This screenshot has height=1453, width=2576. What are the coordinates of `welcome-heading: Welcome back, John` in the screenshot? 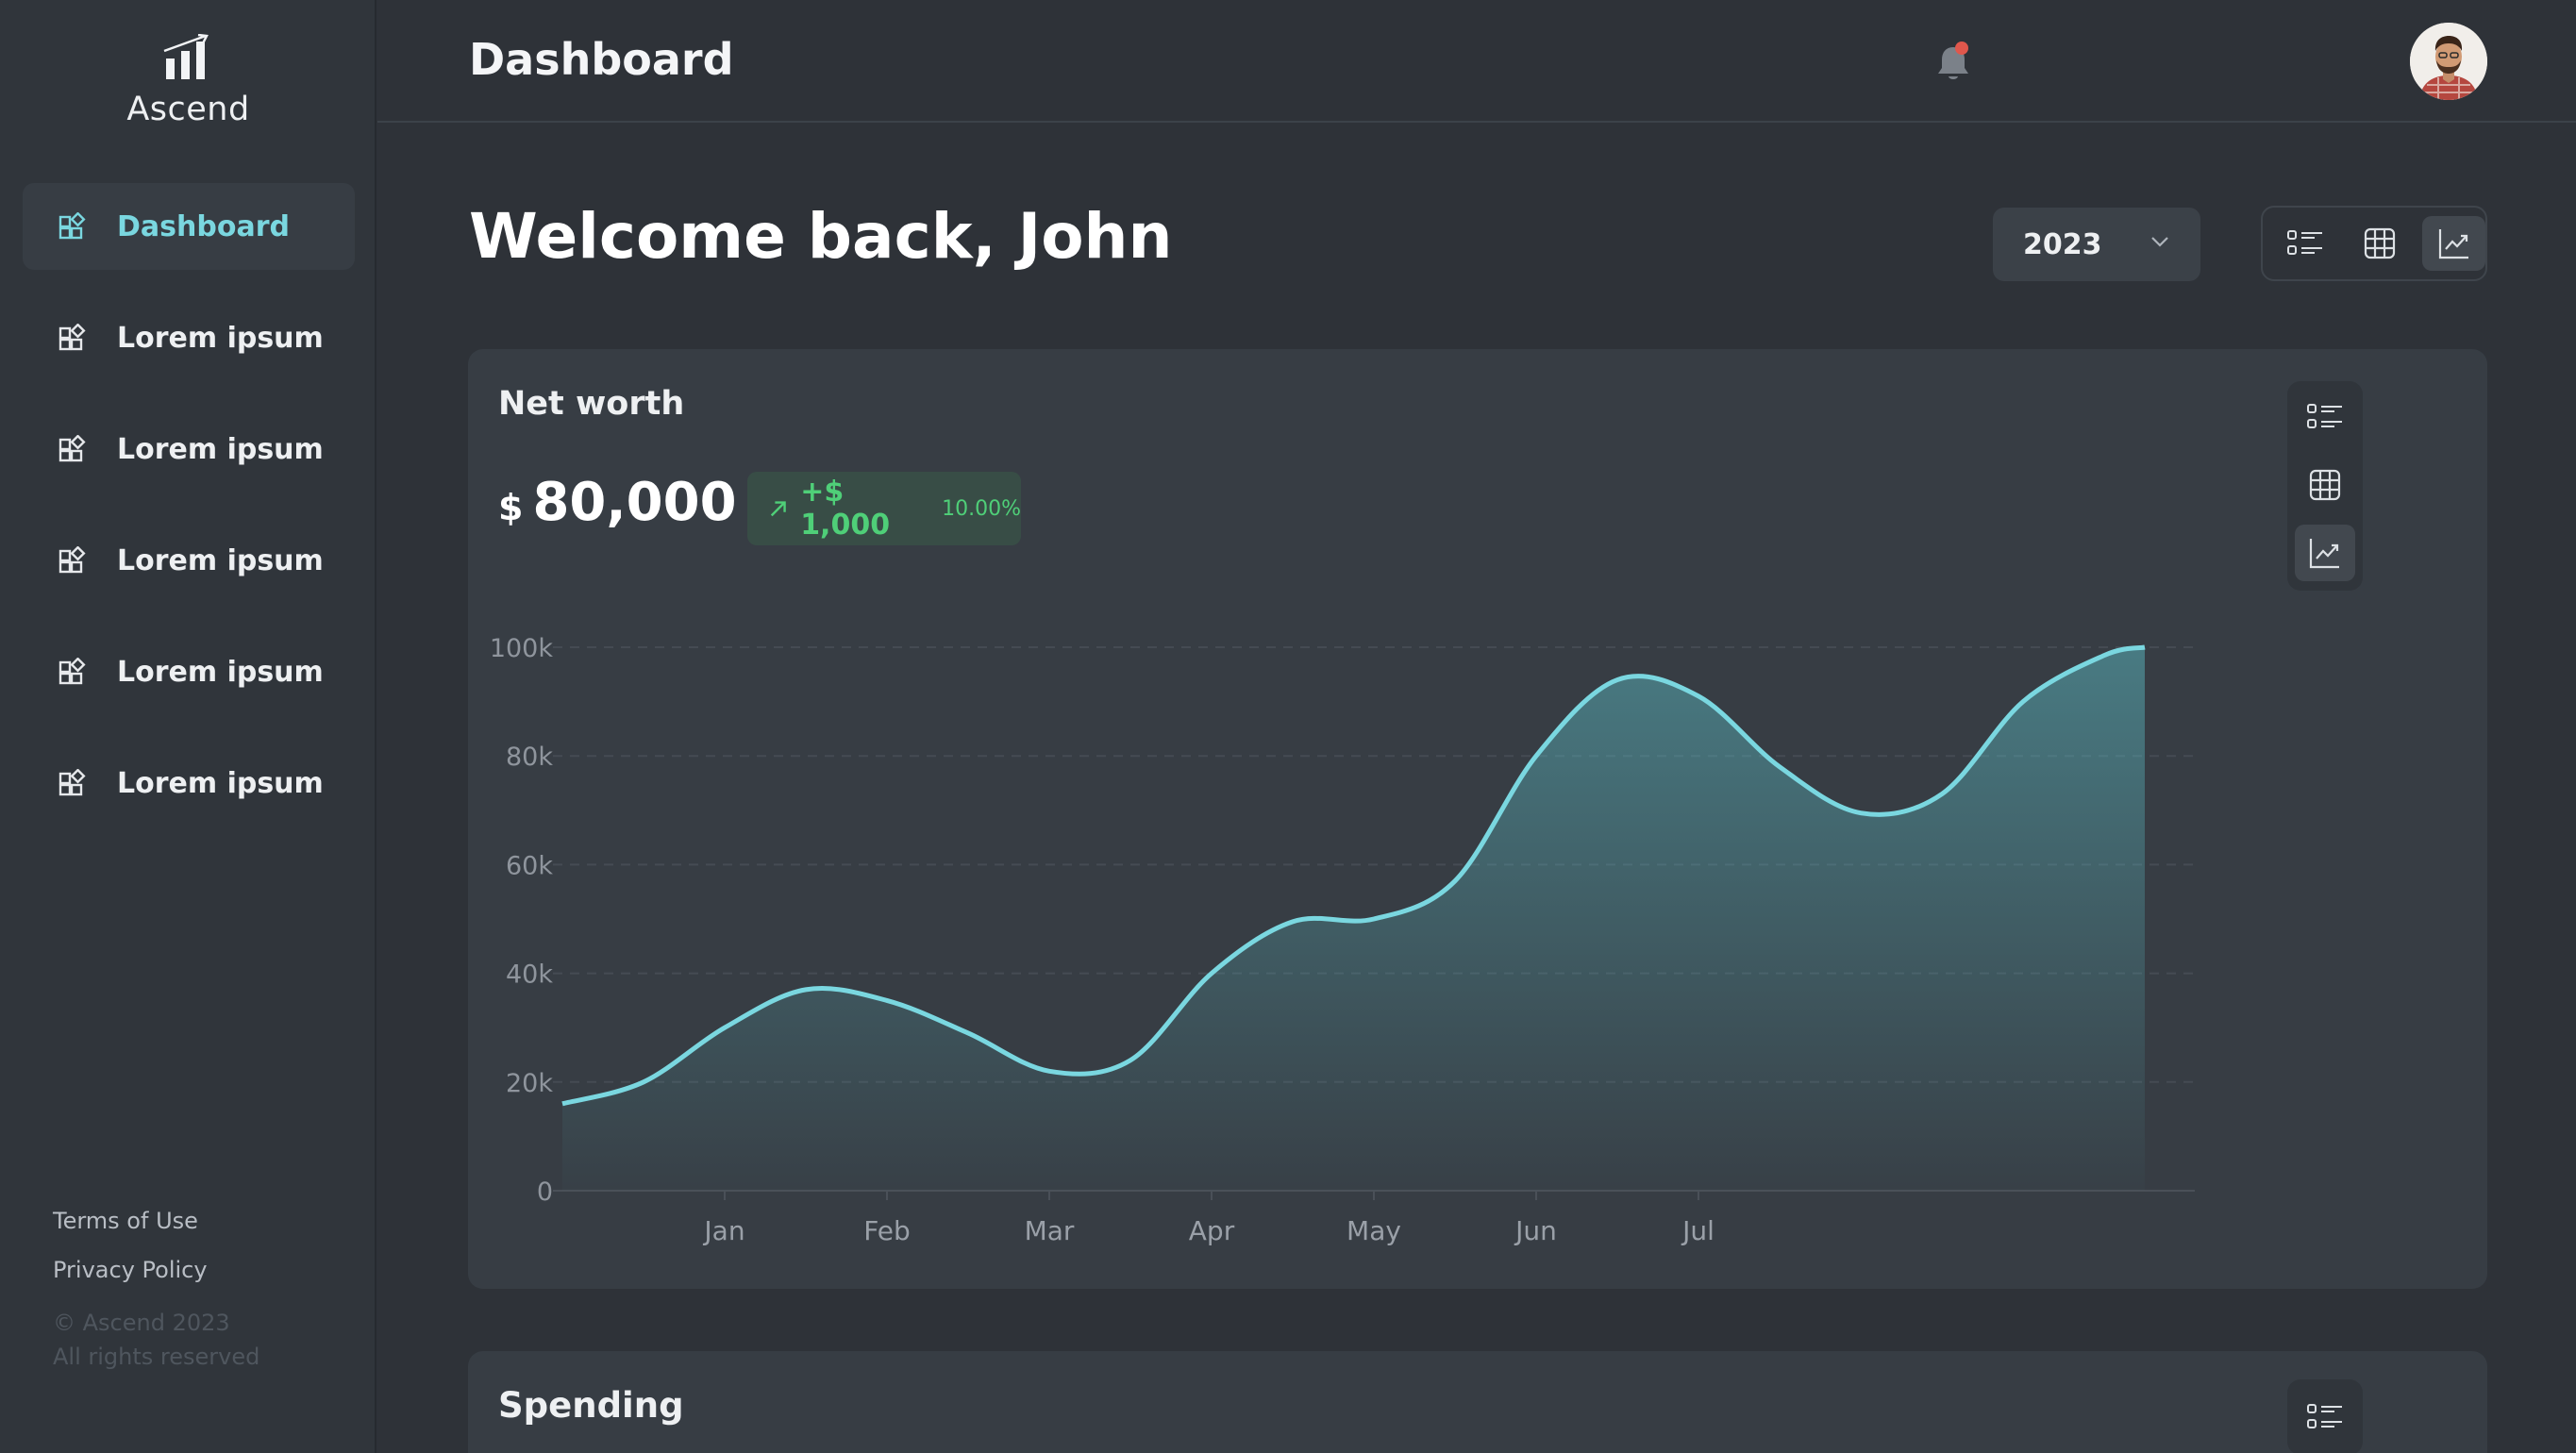 It's located at (821, 236).